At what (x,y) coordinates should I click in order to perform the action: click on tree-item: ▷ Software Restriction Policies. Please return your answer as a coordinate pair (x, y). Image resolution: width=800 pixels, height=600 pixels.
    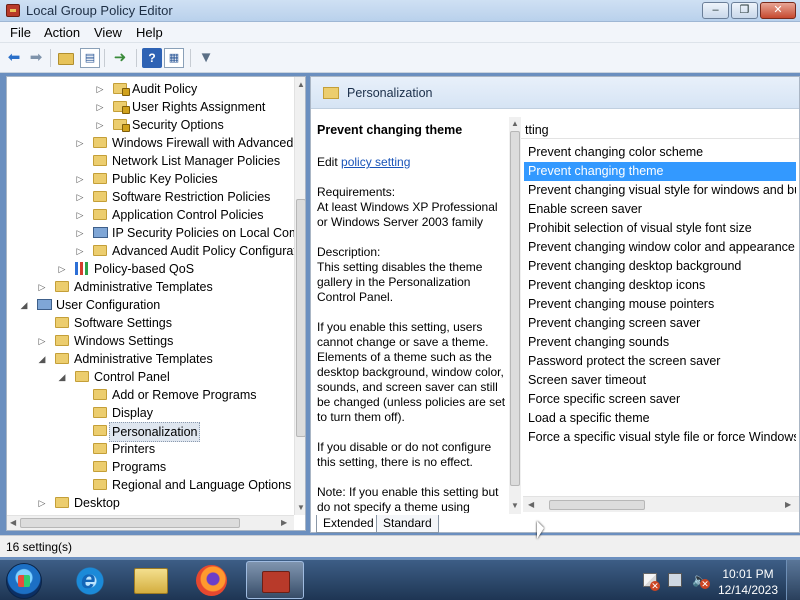
    Looking at the image, I should click on (150, 197).